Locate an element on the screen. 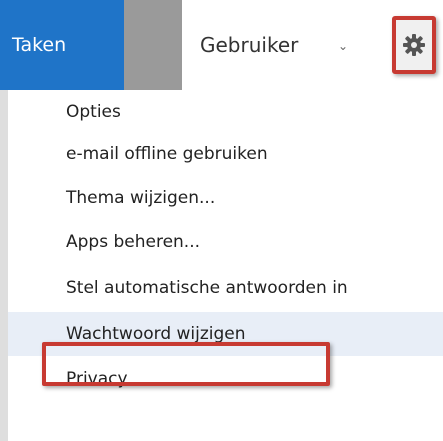 The width and height of the screenshot is (443, 441). menu-item-automatische-antwoorden: Stel automatische antwoorden in is located at coordinates (225, 288).